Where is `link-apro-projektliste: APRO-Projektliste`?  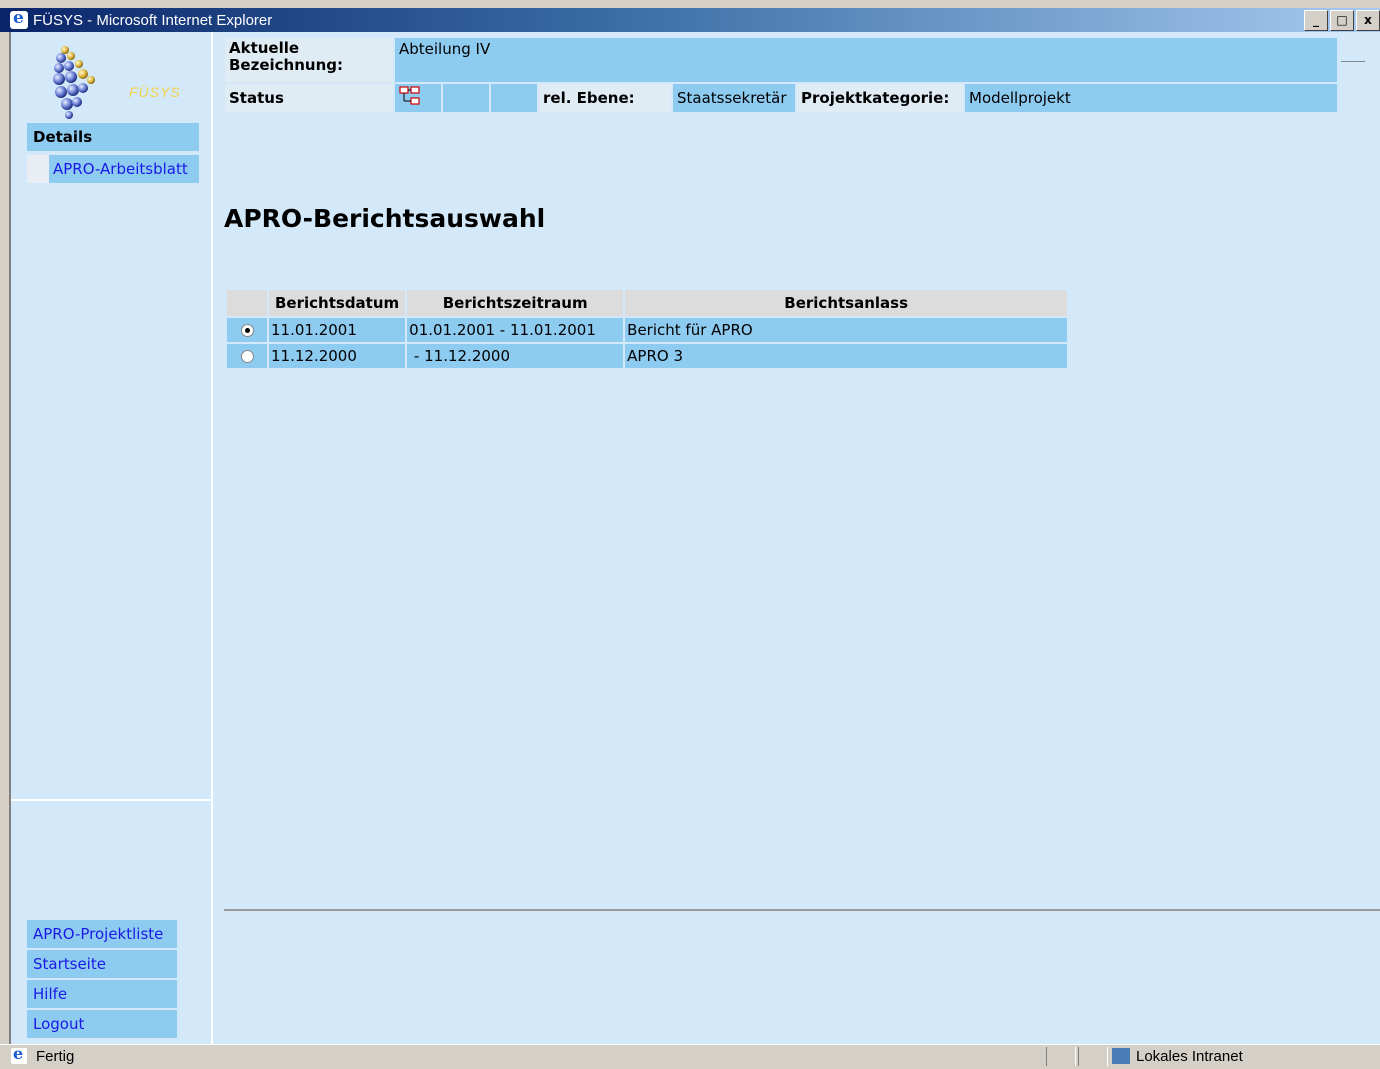 link-apro-projektliste: APRO-Projektliste is located at coordinates (102, 934).